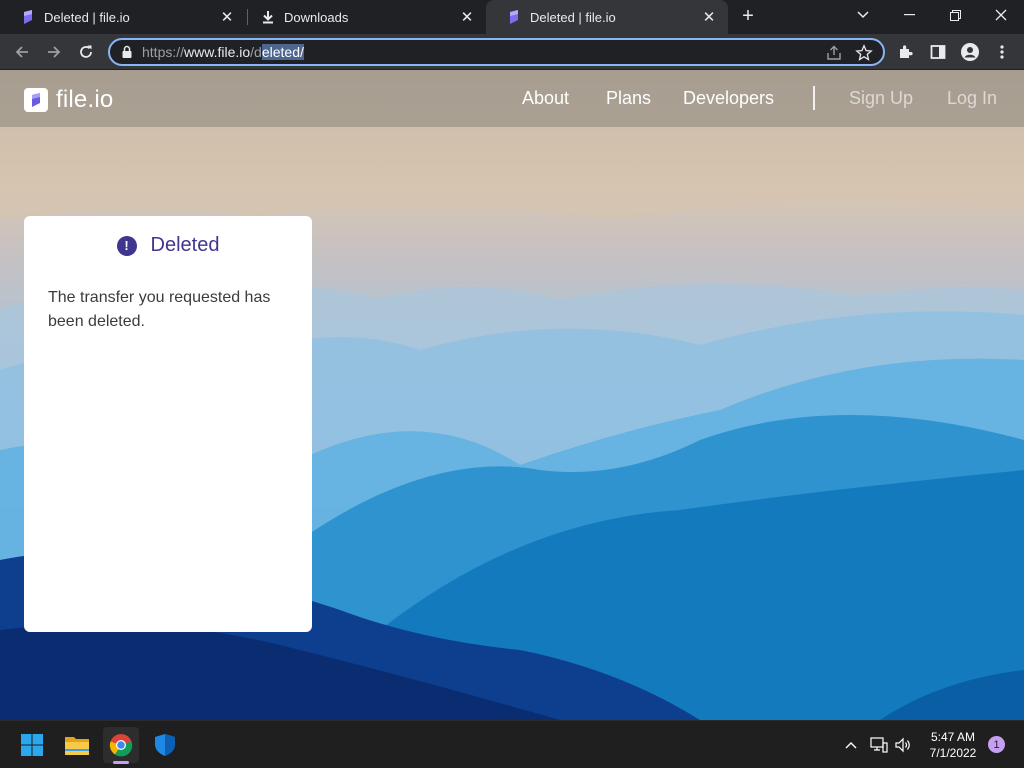 Image resolution: width=1024 pixels, height=768 pixels. I want to click on download-icon, so click(268, 17).